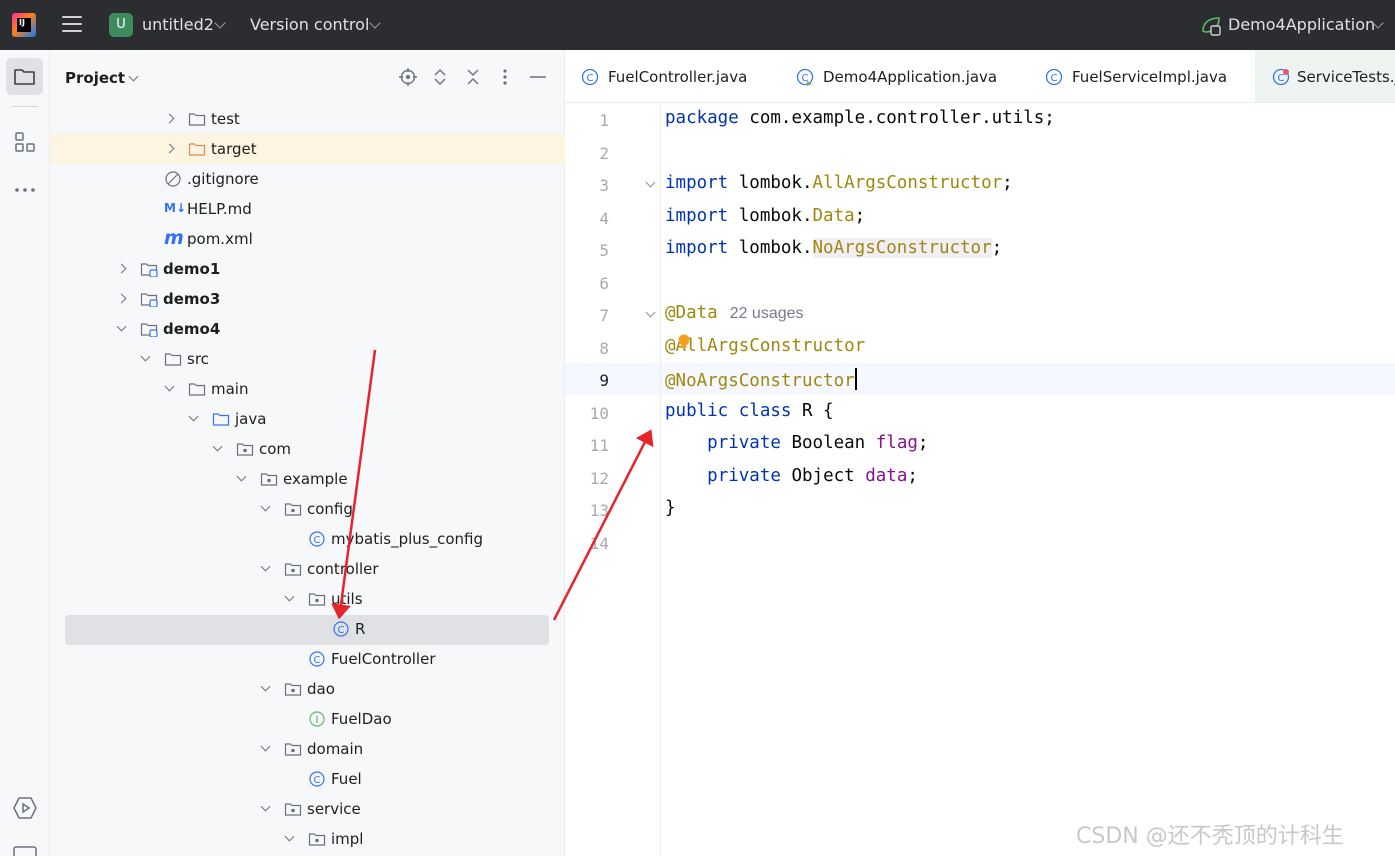 The width and height of the screenshot is (1395, 856). What do you see at coordinates (833, 248) in the screenshot?
I see `code-line-5: import lombok.NoArgsConstructor;` at bounding box center [833, 248].